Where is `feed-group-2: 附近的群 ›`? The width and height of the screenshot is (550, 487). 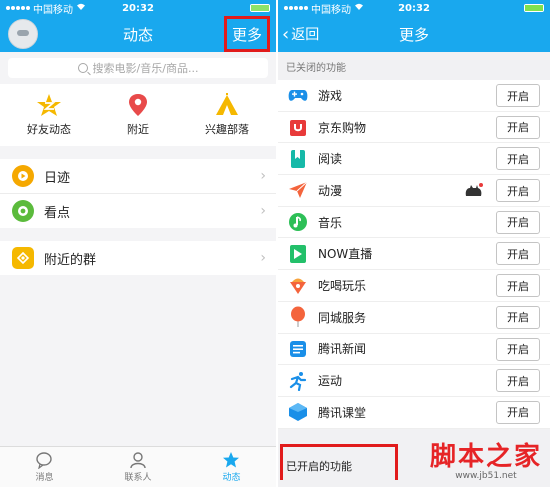
feed-group-2: 附近的群 › is located at coordinates (138, 258).